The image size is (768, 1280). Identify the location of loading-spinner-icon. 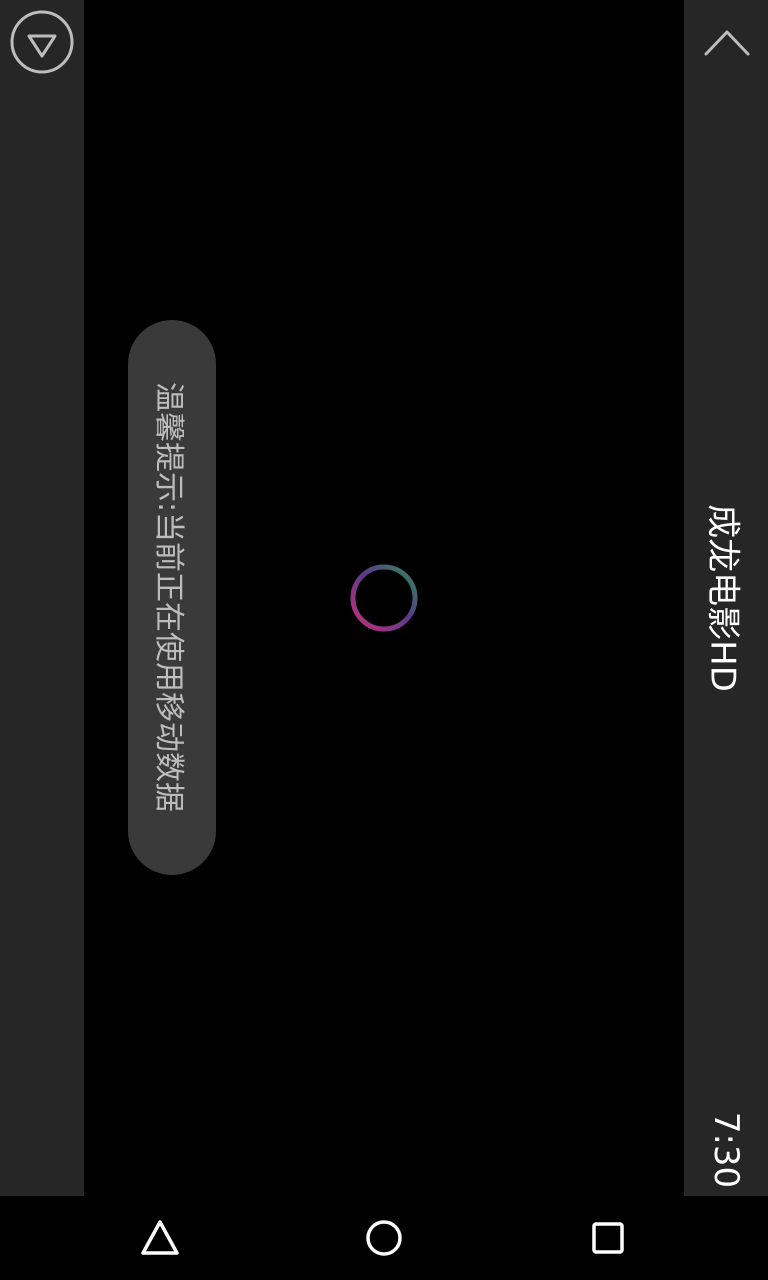
(384, 598).